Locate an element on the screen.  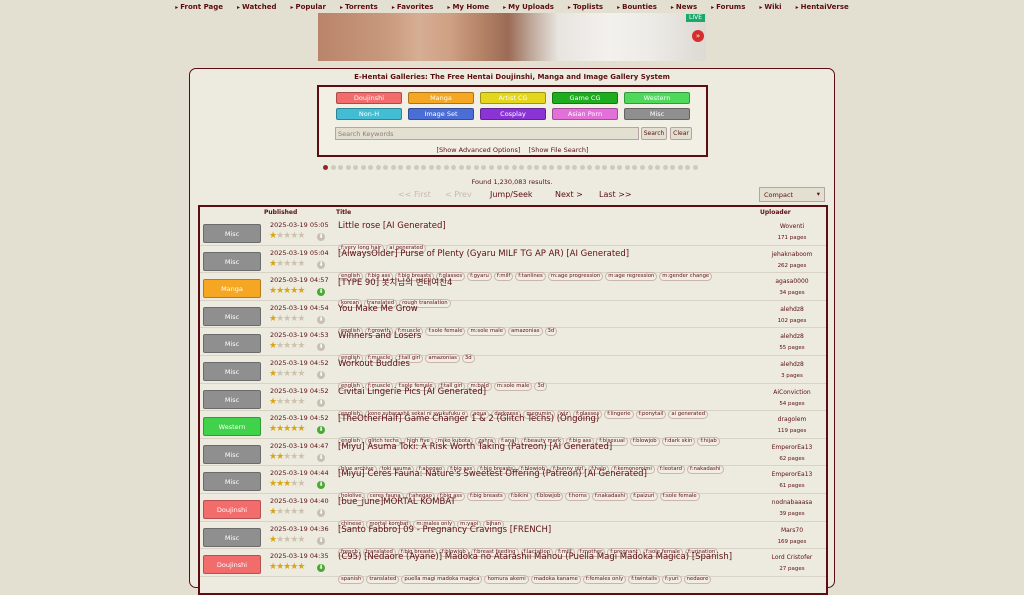
gallery-title: Winners and Losers is located at coordinates (379, 336).